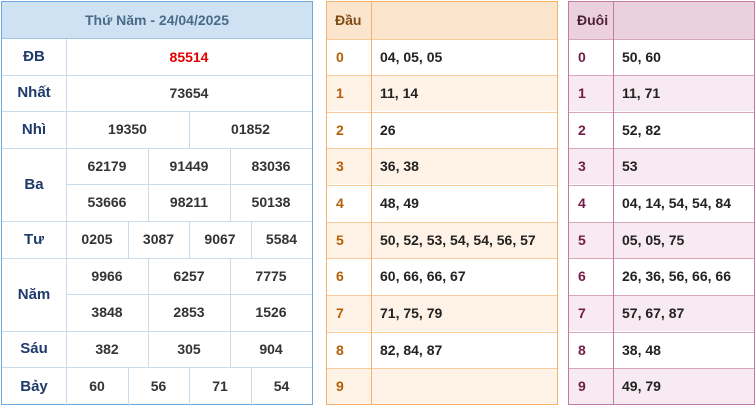 The image size is (756, 407). Describe the element at coordinates (220, 239) in the screenshot. I see `prize-value-tu: 9067` at that location.